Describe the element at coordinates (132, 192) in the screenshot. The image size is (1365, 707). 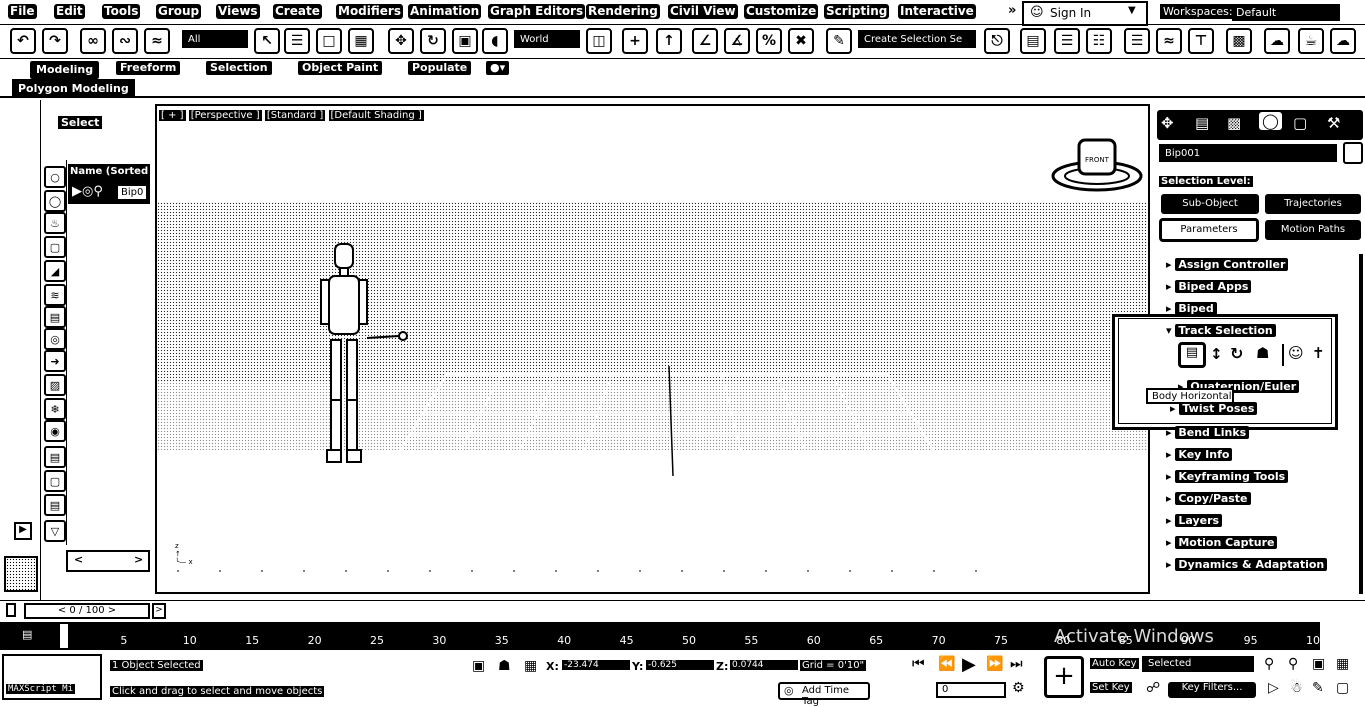
I see `explorer-row-bip0: Bip0` at that location.